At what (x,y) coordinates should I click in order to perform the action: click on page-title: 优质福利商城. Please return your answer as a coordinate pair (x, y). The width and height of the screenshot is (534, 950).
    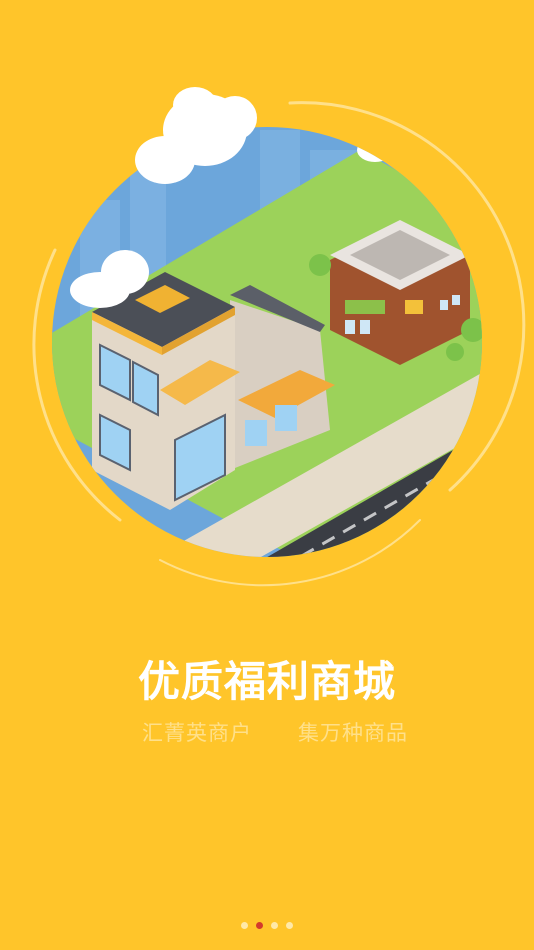
    Looking at the image, I should click on (266, 681).